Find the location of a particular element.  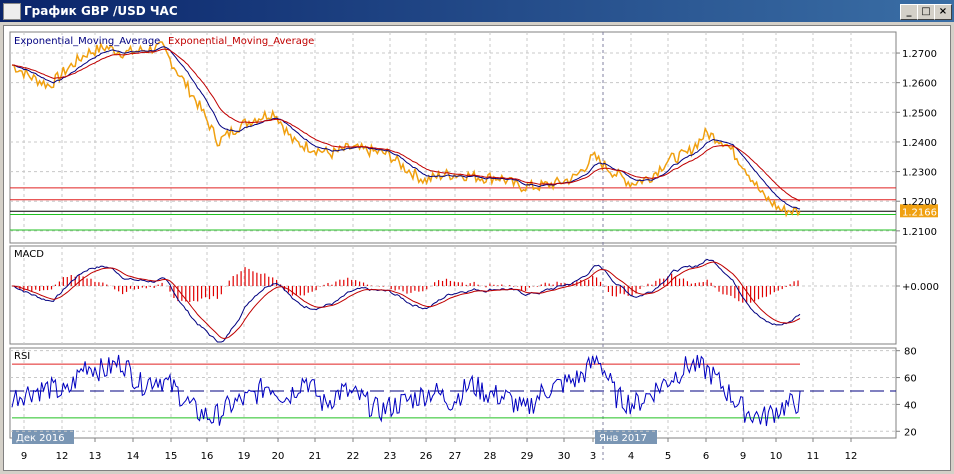

x-label: 14 is located at coordinates (133, 456).